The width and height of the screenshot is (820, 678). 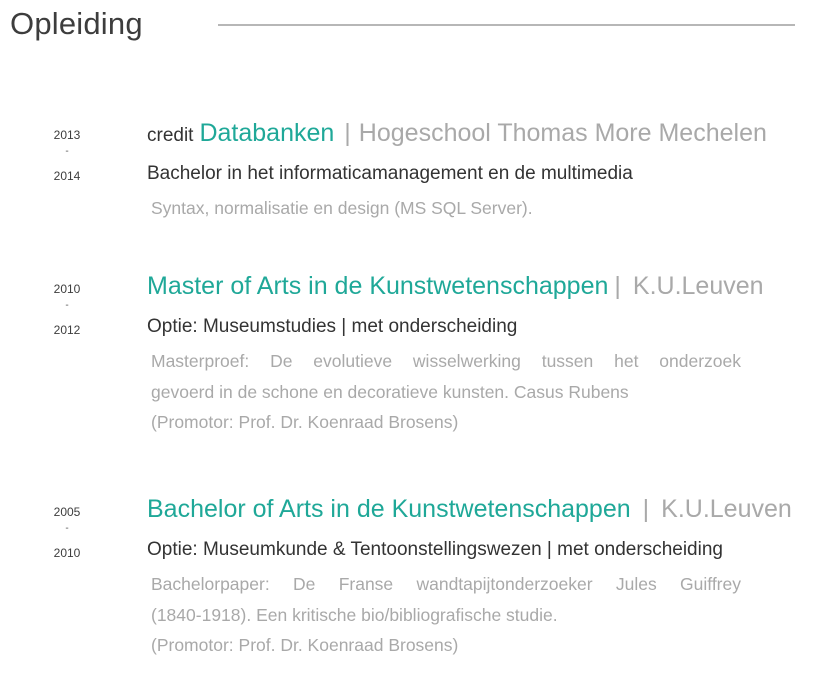 I want to click on entry-title: Databanken, so click(x=267, y=133).